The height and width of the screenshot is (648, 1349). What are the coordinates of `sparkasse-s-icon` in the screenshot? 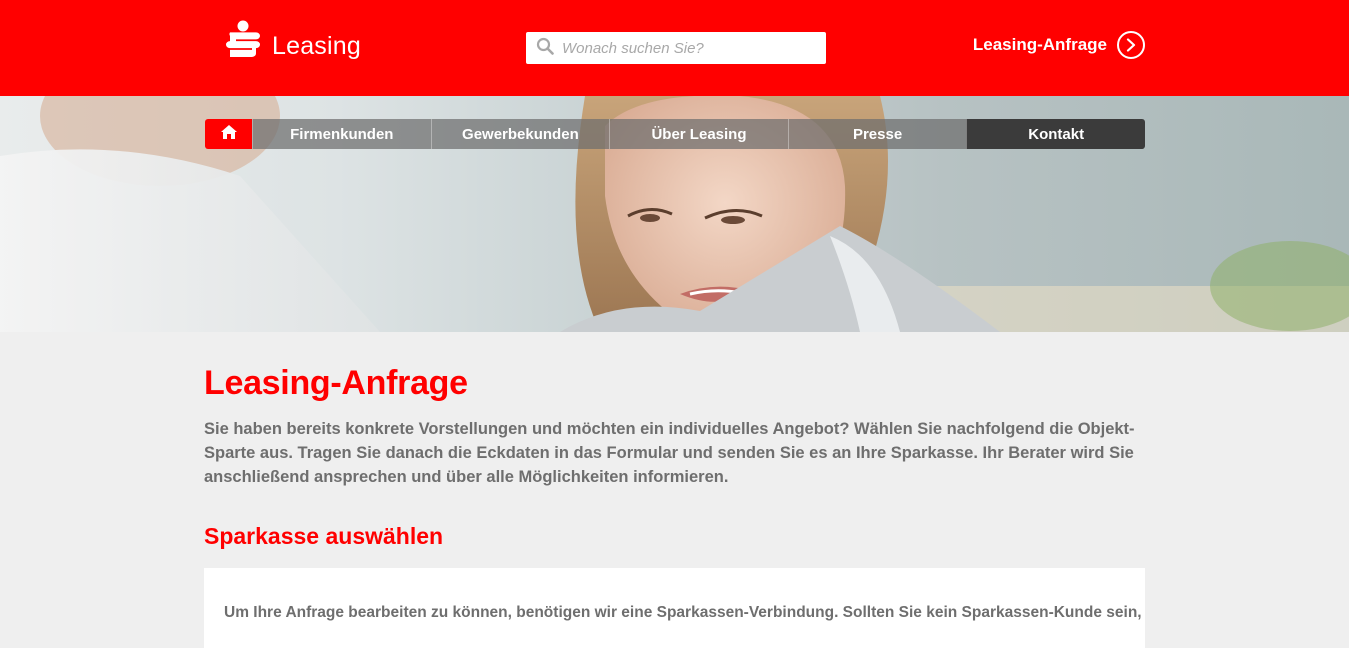 It's located at (243, 41).